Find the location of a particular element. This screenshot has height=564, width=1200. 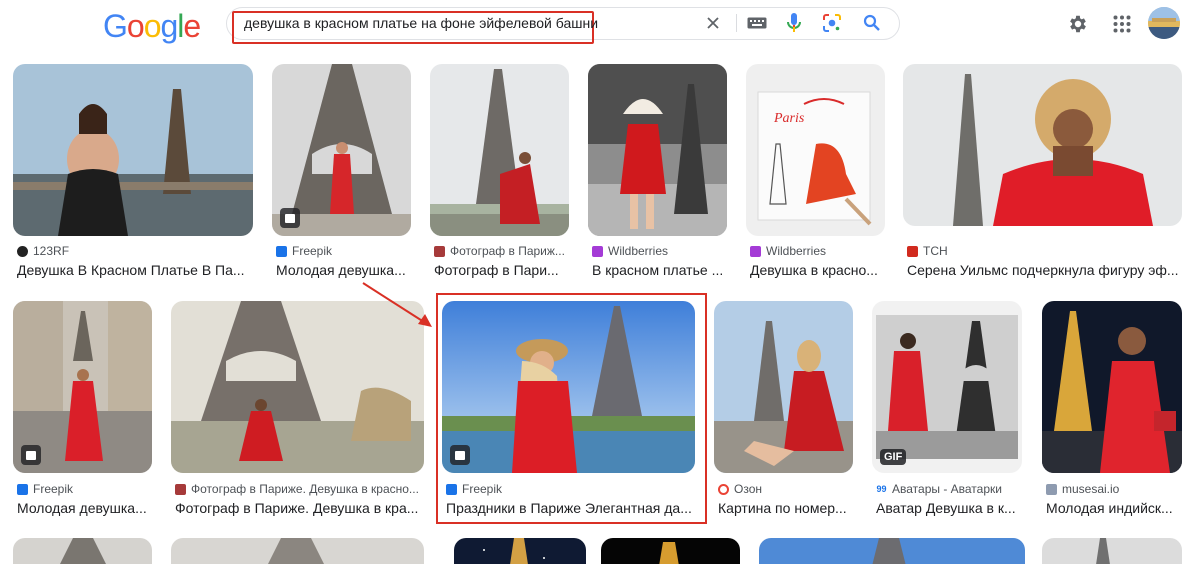

source-label: musesai.io is located at coordinates (1091, 489).